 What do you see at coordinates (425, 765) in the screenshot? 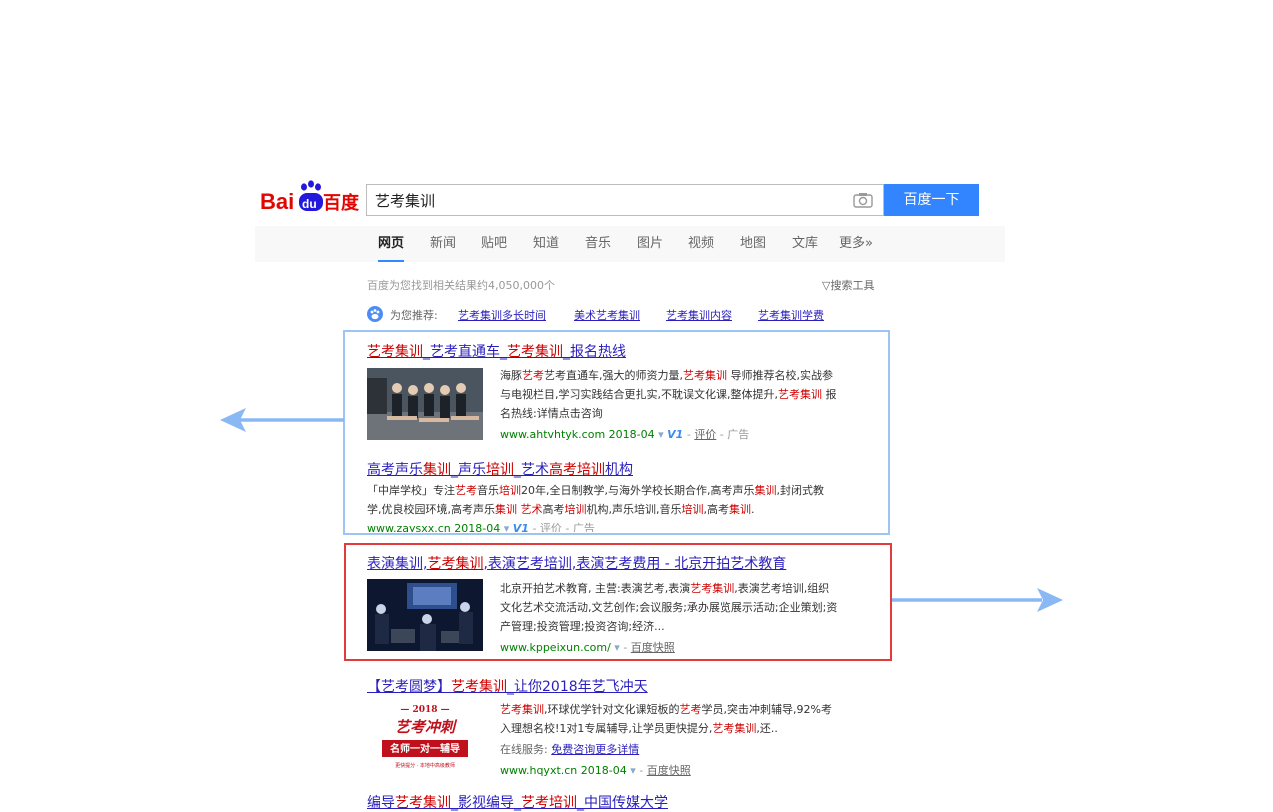
I see `svg-text: 更快提分 · 本地中高级教师` at bounding box center [425, 765].